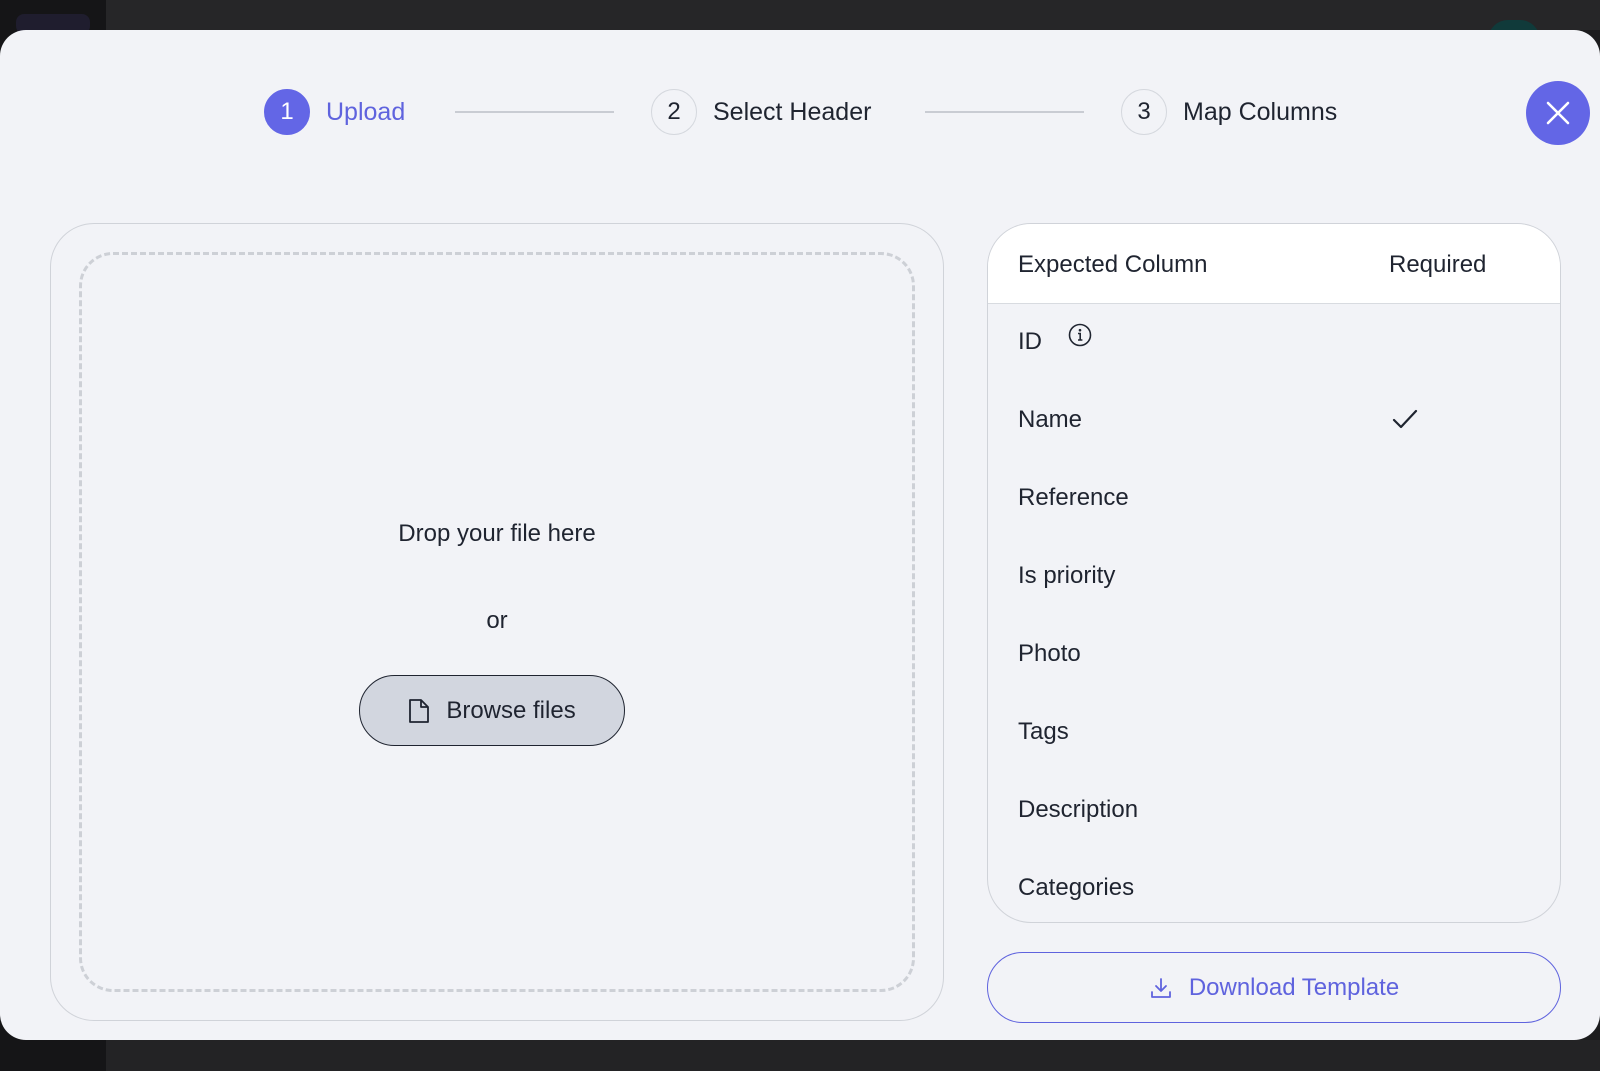  Describe the element at coordinates (1078, 809) in the screenshot. I see `column-name: Description` at that location.